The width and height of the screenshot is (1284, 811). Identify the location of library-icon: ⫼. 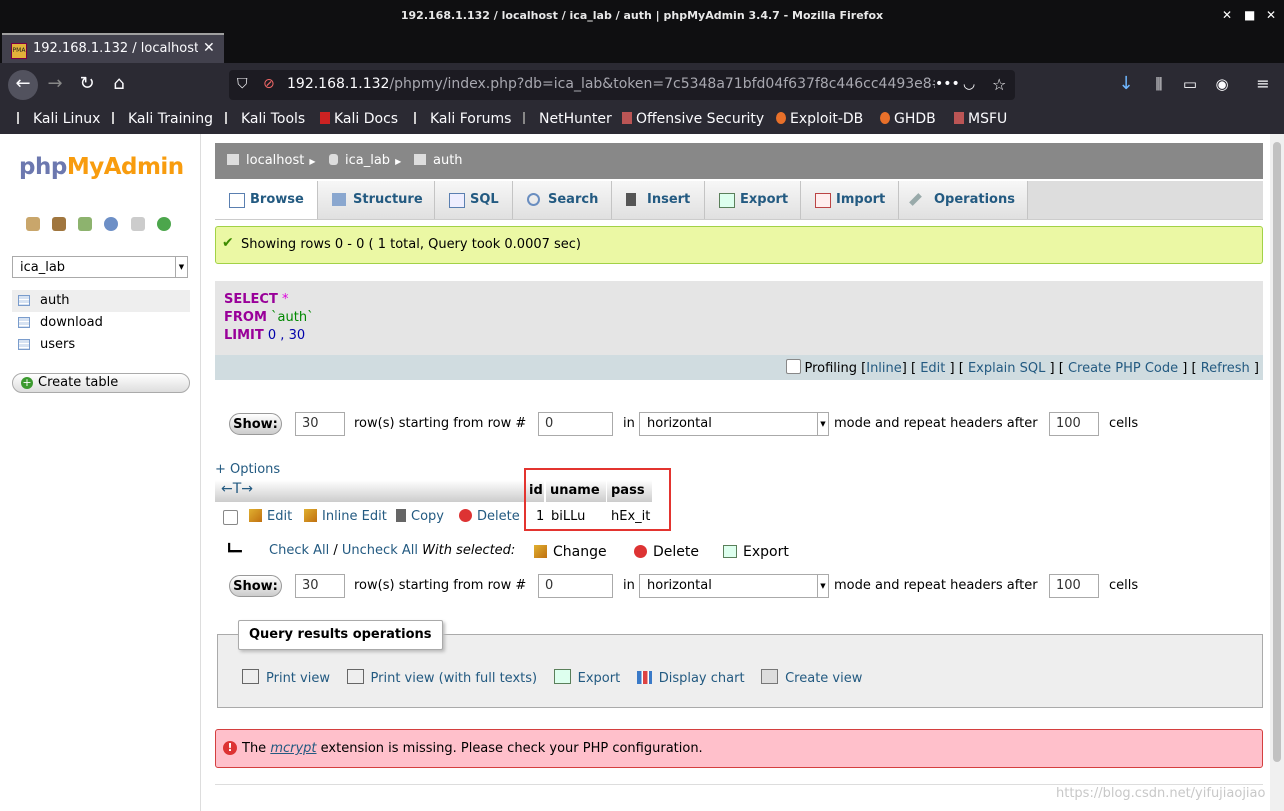
(1159, 85).